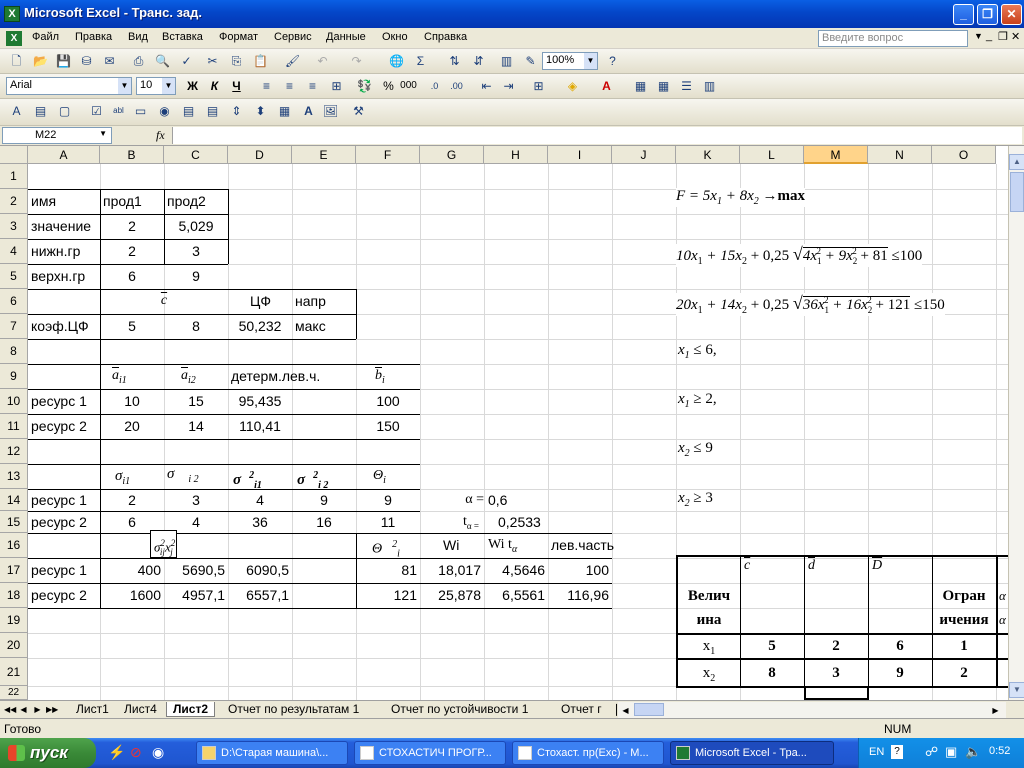 The image size is (1024, 768). What do you see at coordinates (212, 111) in the screenshot?
I see `combo-box-icon: ▤` at bounding box center [212, 111].